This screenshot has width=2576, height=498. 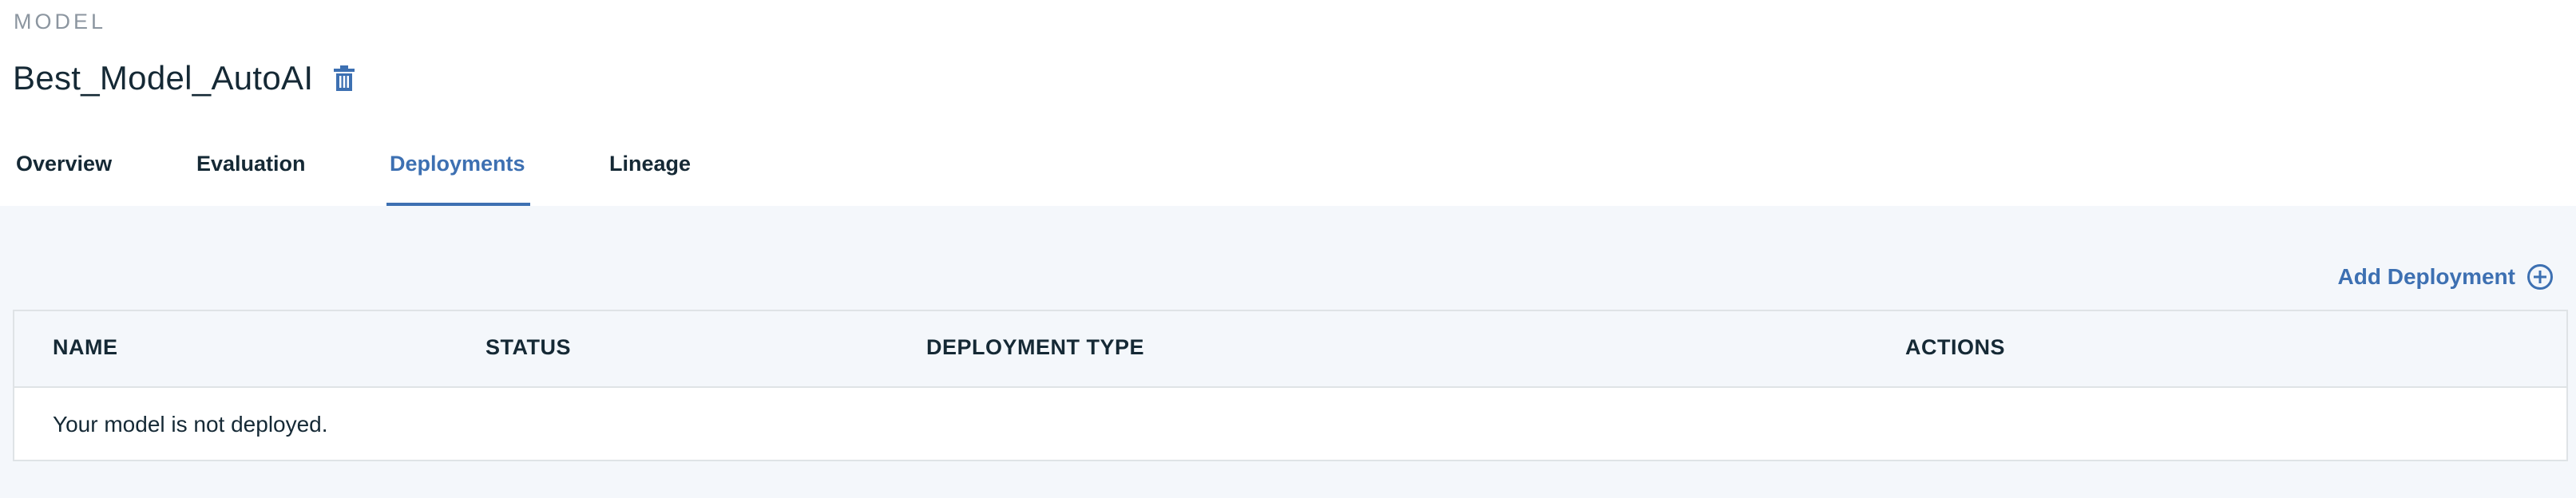 I want to click on add-deployment-label: Add Deployment, so click(x=2426, y=277).